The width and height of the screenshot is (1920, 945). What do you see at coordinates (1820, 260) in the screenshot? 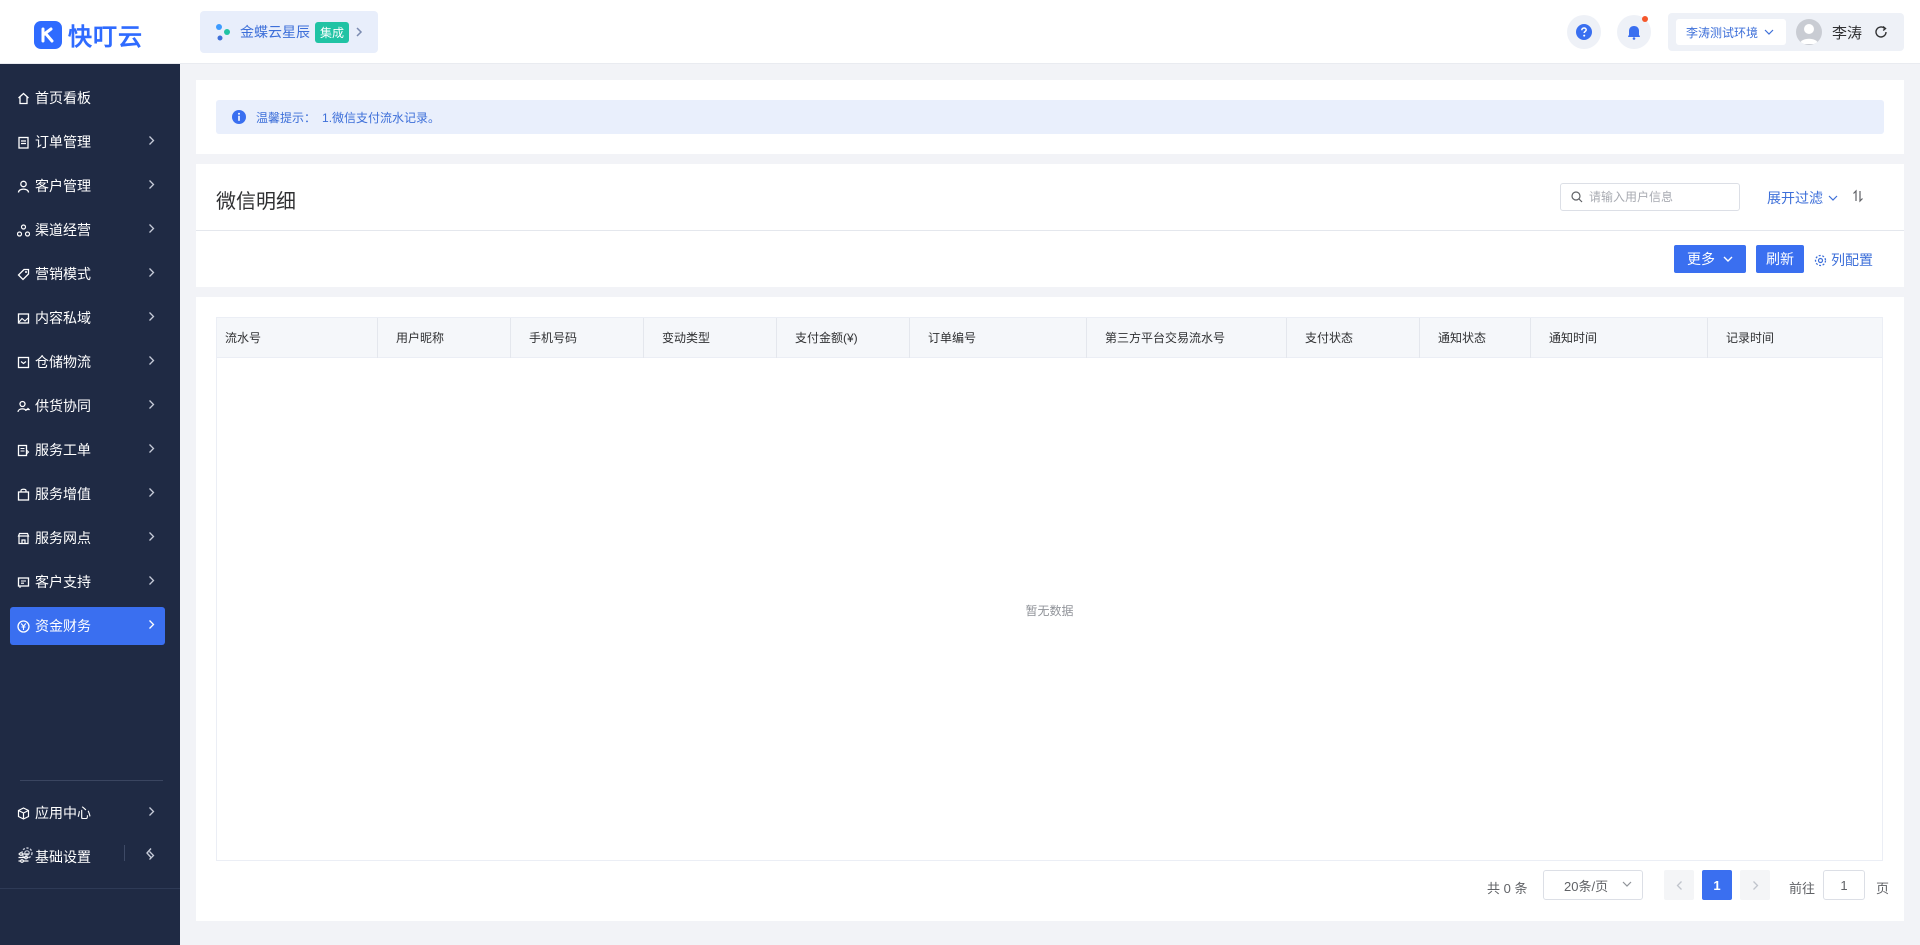
I see `gear-icon` at bounding box center [1820, 260].